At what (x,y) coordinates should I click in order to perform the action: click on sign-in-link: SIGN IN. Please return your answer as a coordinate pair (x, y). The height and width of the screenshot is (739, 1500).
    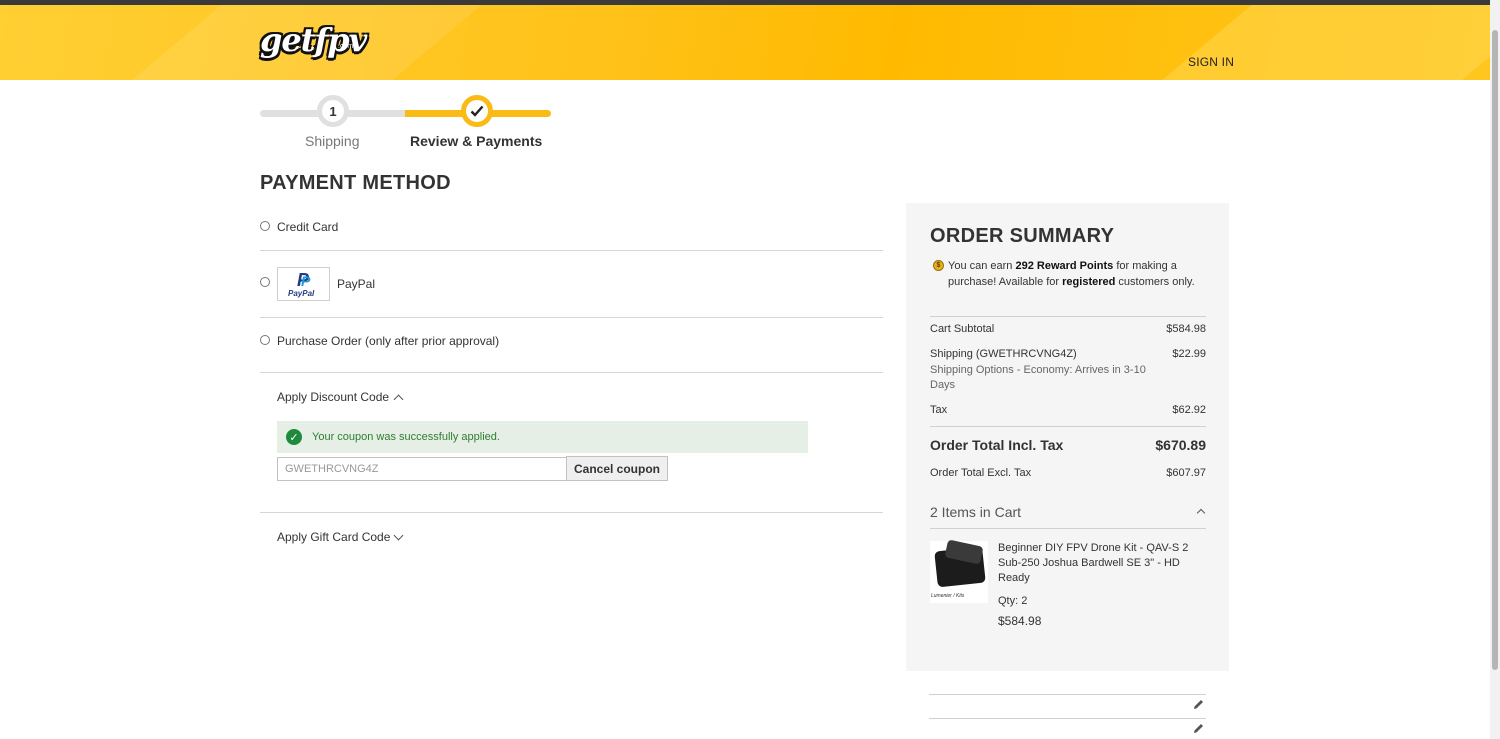
    Looking at the image, I should click on (1211, 62).